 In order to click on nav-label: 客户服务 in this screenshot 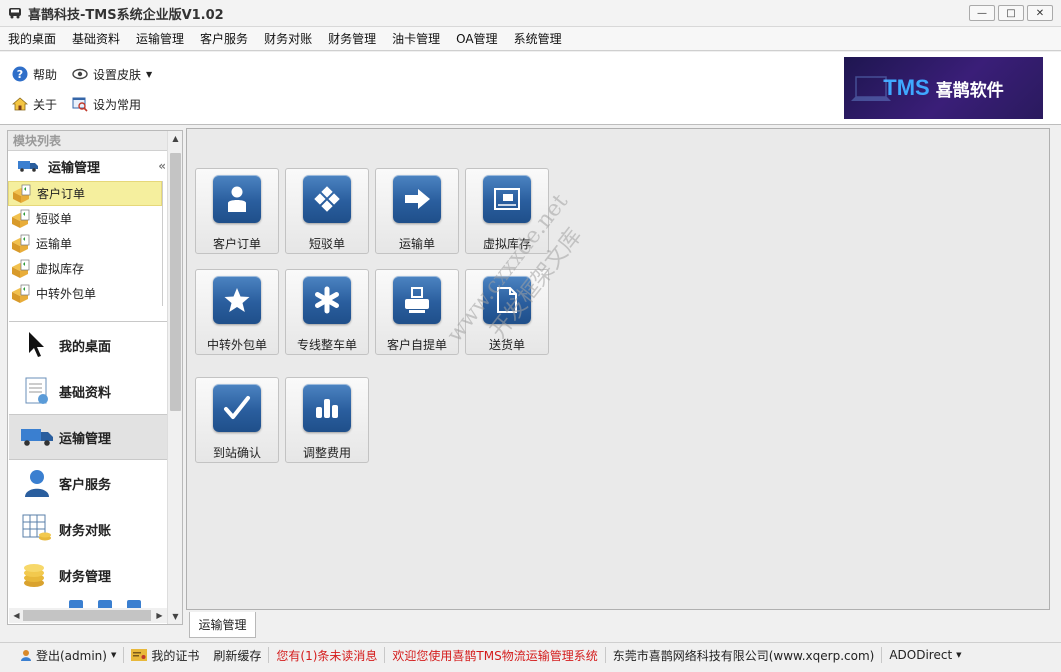, I will do `click(85, 485)`.